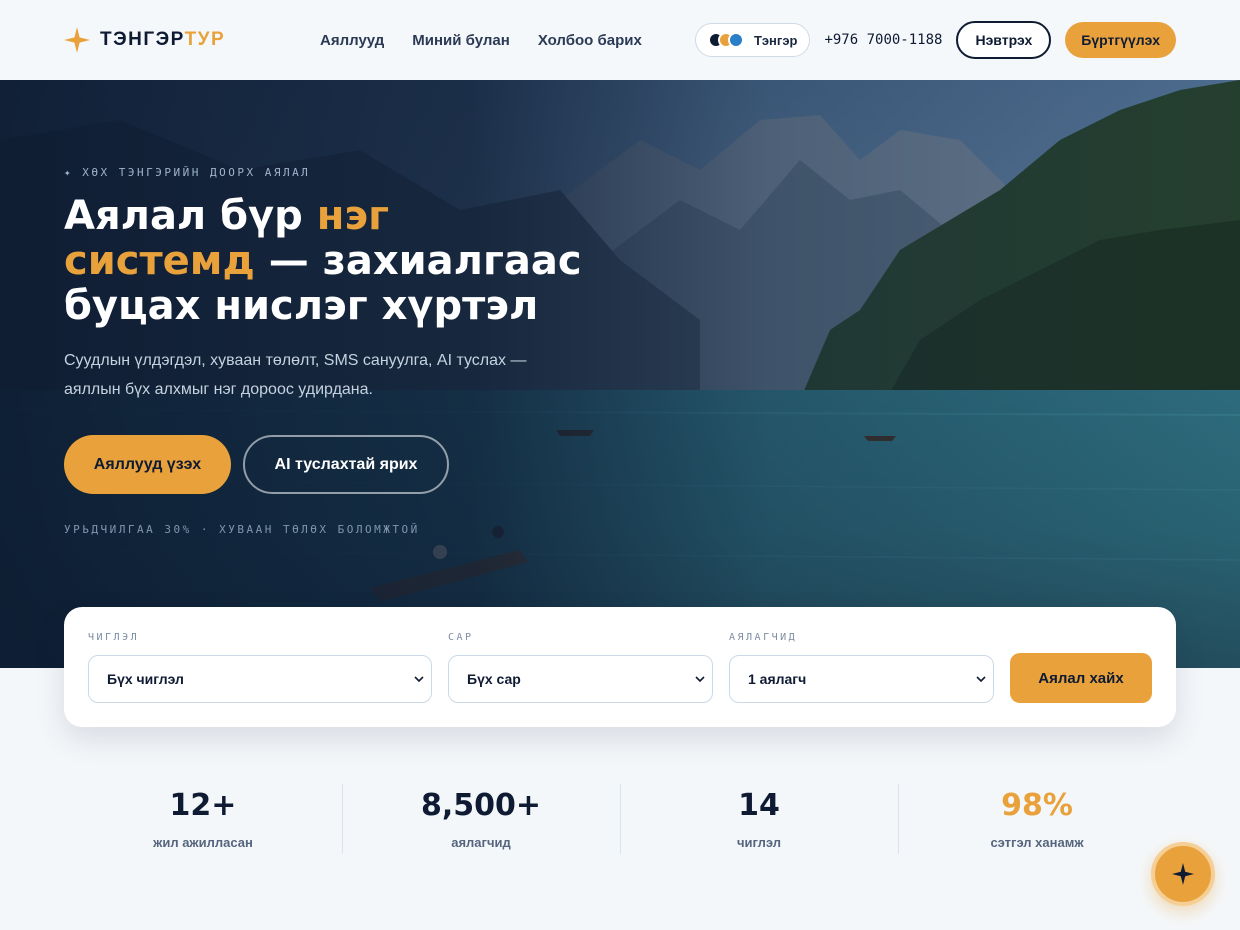 The height and width of the screenshot is (930, 1240). I want to click on sparkle-icon, so click(1183, 874).